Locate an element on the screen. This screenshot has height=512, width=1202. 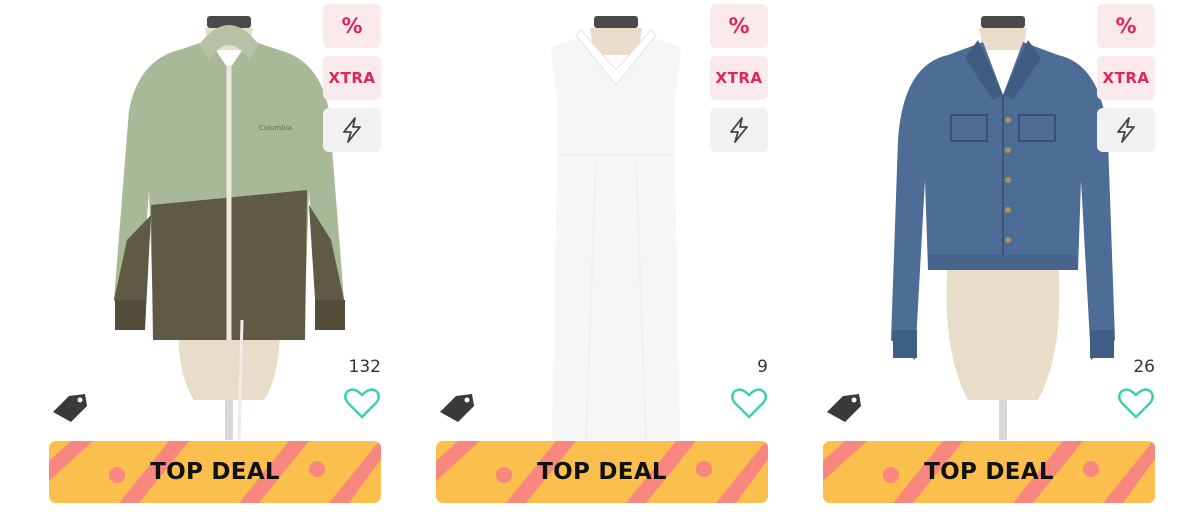
svg-text: Columbia is located at coordinates (275, 128).